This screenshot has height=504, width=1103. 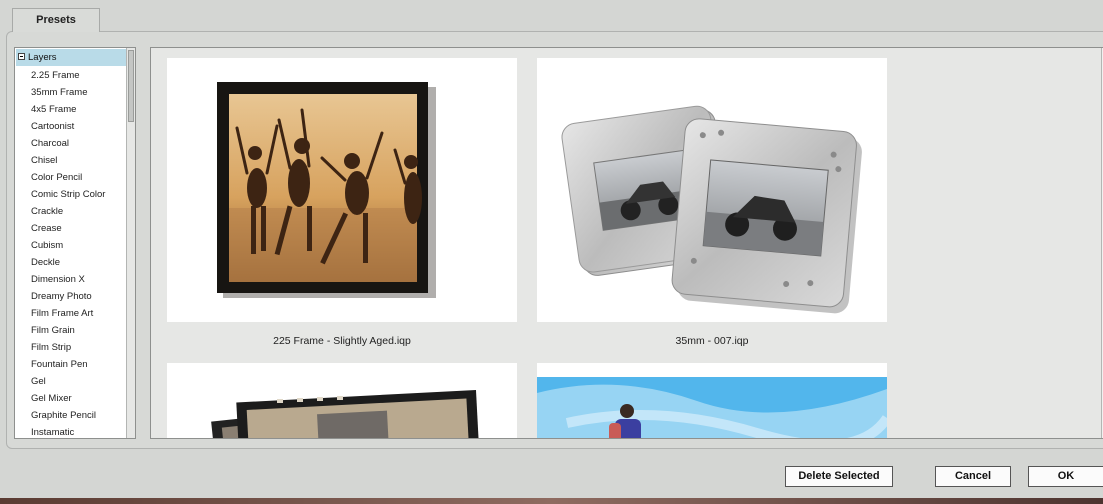 What do you see at coordinates (68, 381) in the screenshot?
I see `tree-item: Gel` at bounding box center [68, 381].